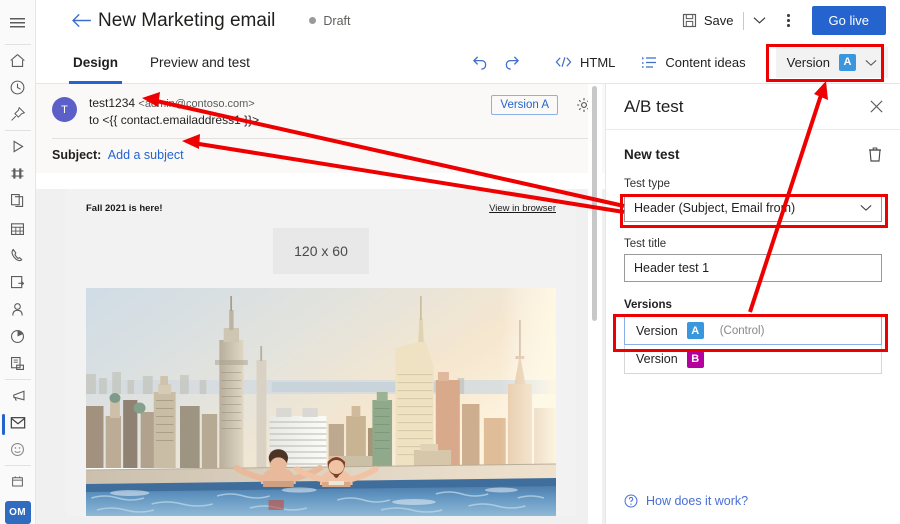 The height and width of the screenshot is (524, 900). I want to click on calendar-small-icon, so click(17, 481).